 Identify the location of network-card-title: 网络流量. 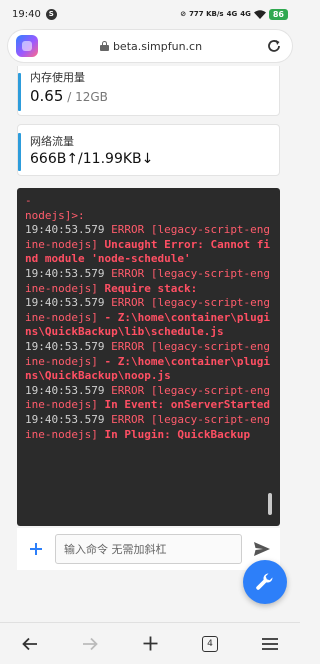
(52, 141).